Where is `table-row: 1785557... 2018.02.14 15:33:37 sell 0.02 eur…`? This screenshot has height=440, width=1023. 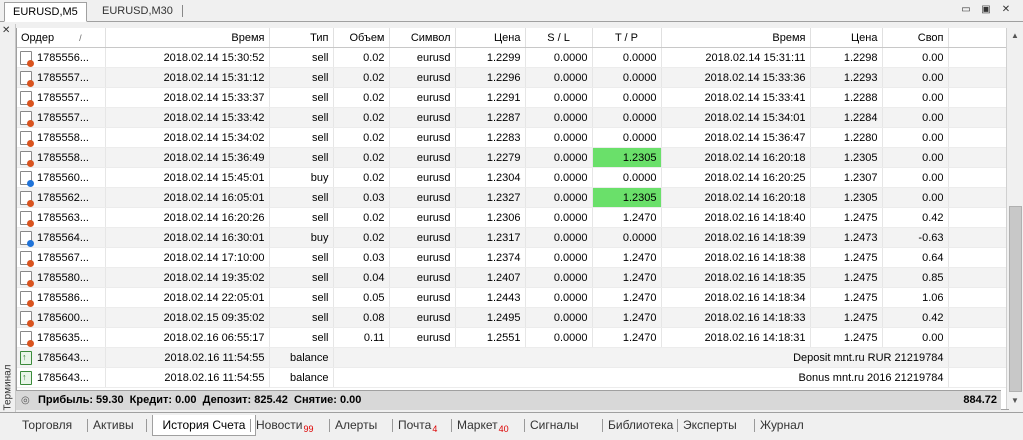
table-row: 1785557... 2018.02.14 15:33:37 sell 0.02 eur… is located at coordinates (512, 97).